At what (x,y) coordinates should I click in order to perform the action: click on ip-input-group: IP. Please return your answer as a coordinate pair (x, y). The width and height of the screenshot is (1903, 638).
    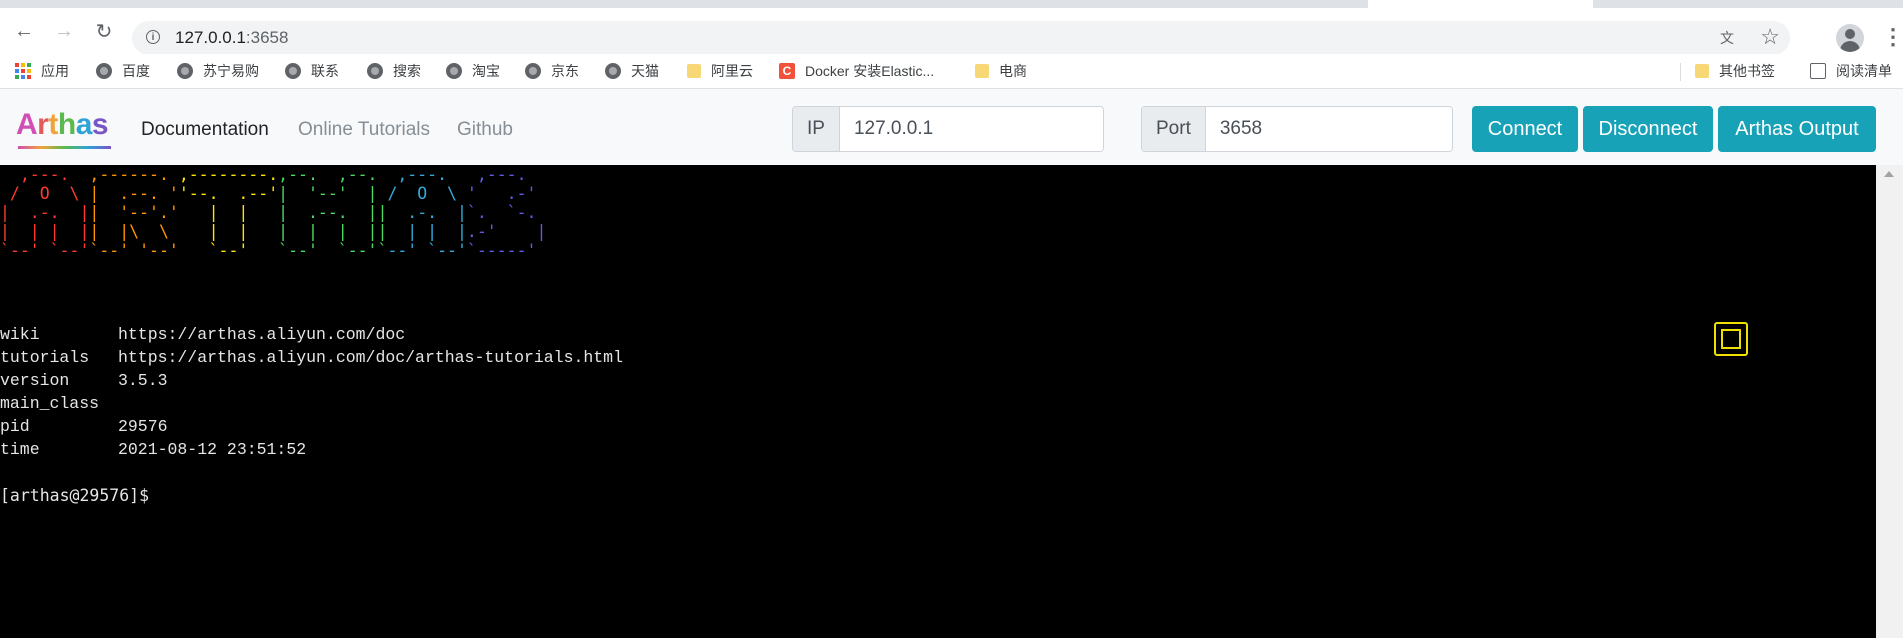
    Looking at the image, I should click on (948, 129).